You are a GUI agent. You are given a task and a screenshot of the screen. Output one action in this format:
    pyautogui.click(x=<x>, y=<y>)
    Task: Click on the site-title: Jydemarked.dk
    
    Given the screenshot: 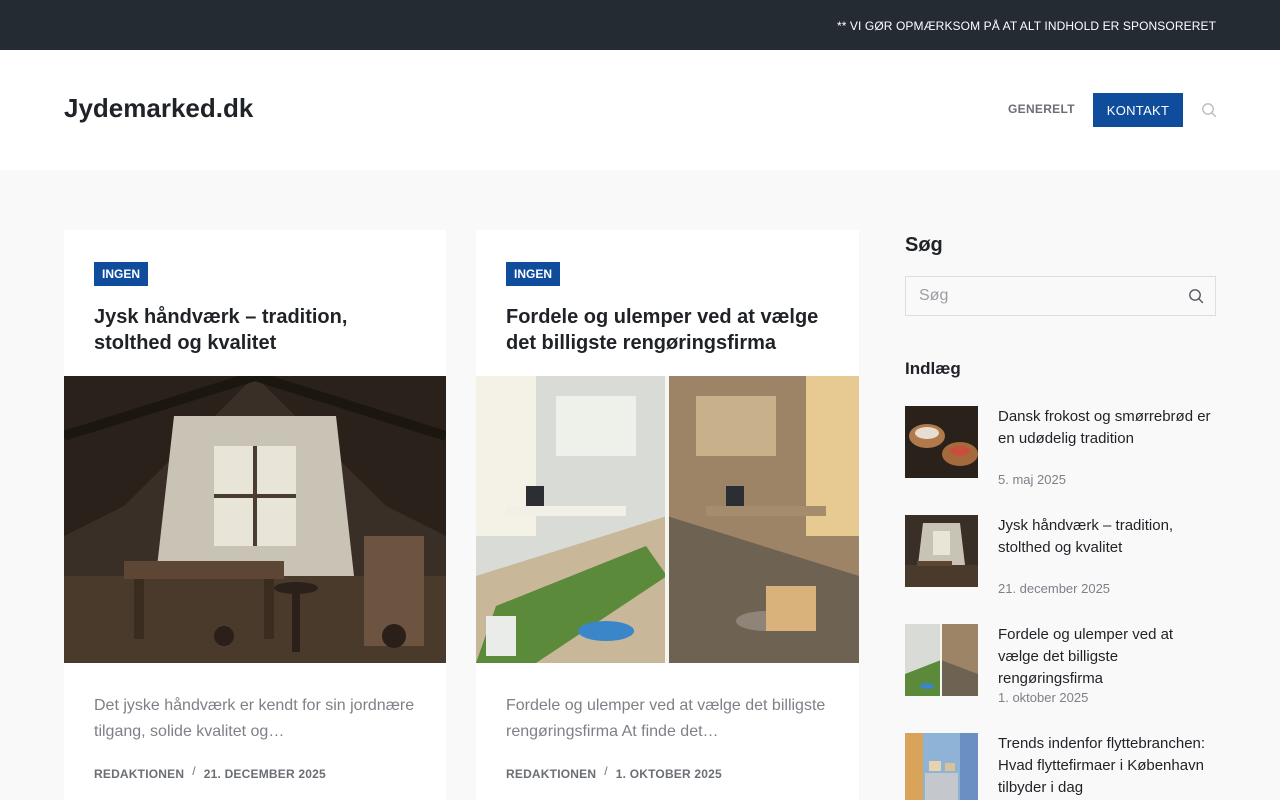 What is the action you would take?
    pyautogui.click(x=158, y=108)
    